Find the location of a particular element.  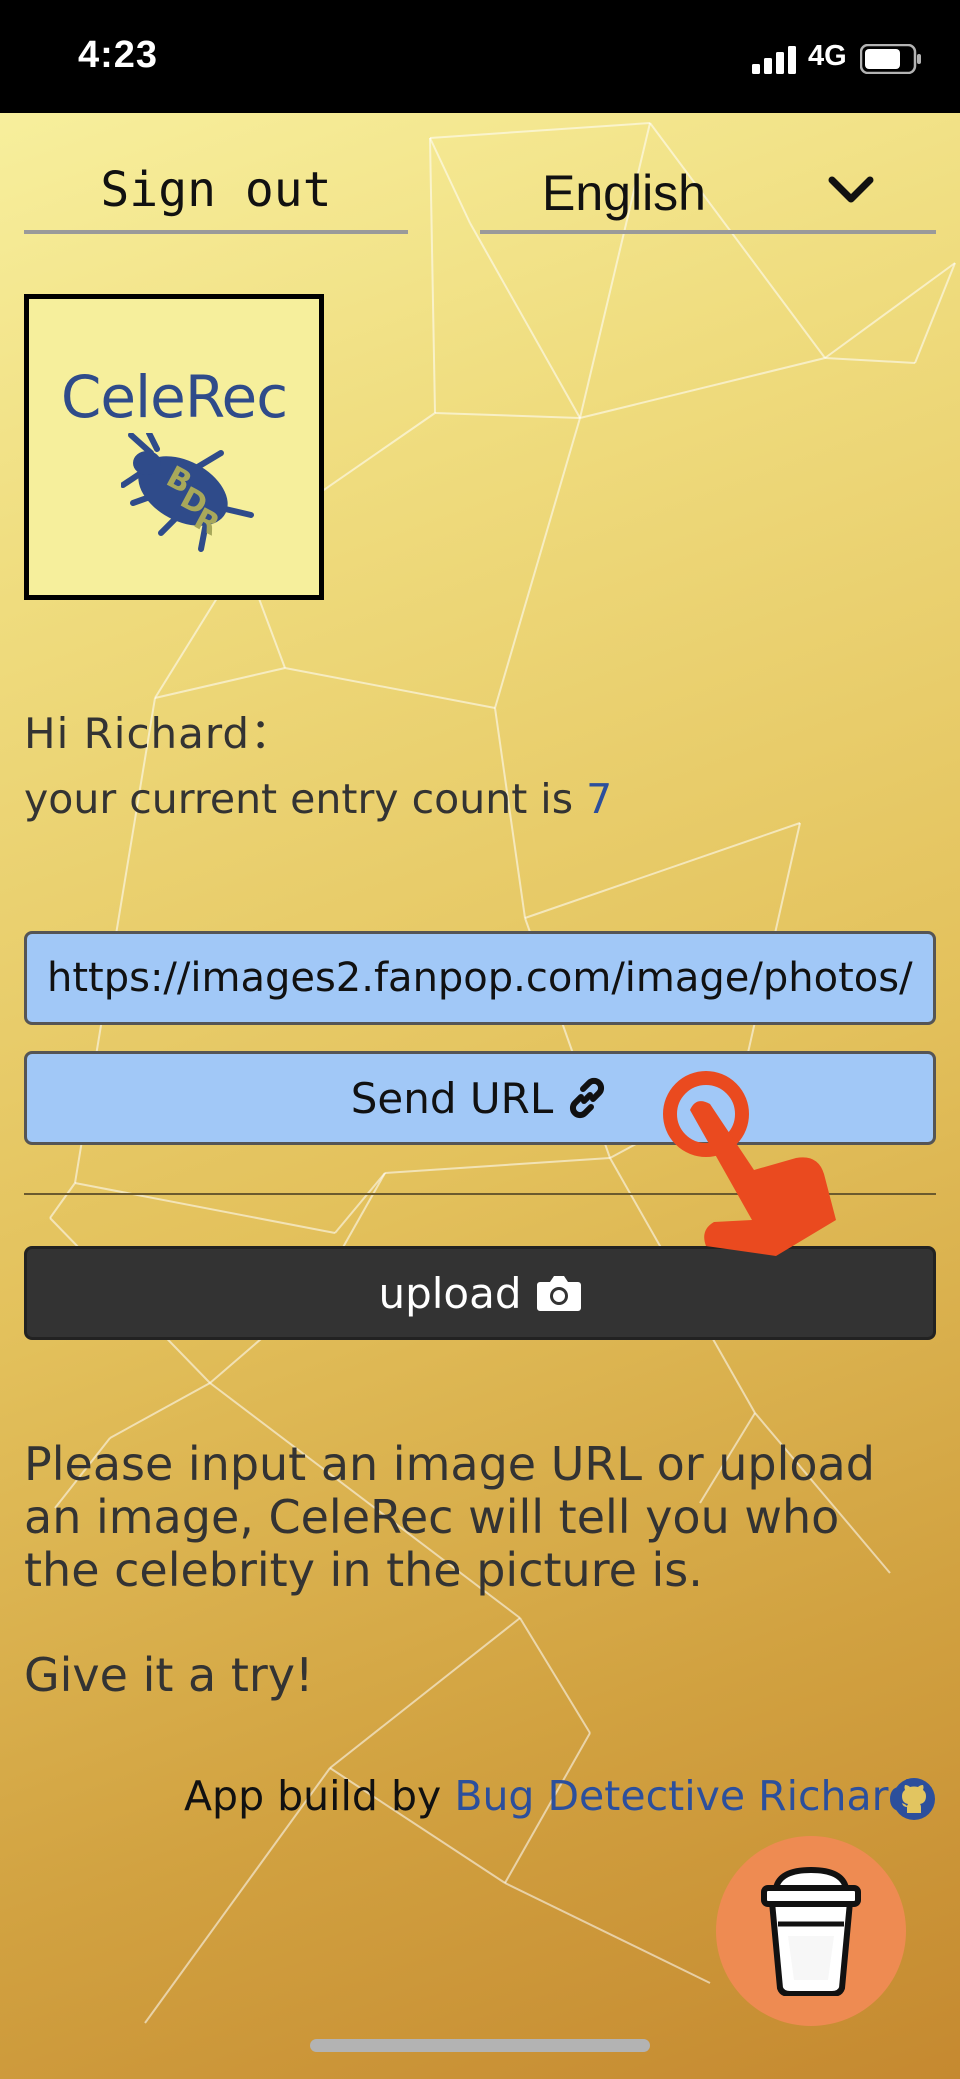

footer-prefix: App build by is located at coordinates (319, 1796).